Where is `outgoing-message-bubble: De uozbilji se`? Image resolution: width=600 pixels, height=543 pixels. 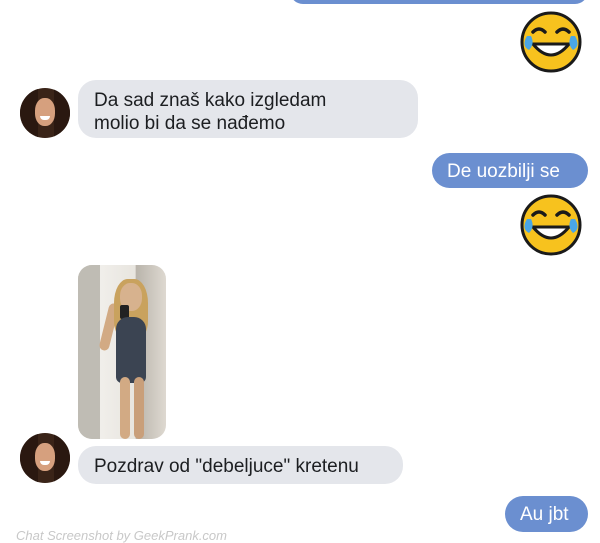
outgoing-message-bubble: De uozbilji se is located at coordinates (510, 170).